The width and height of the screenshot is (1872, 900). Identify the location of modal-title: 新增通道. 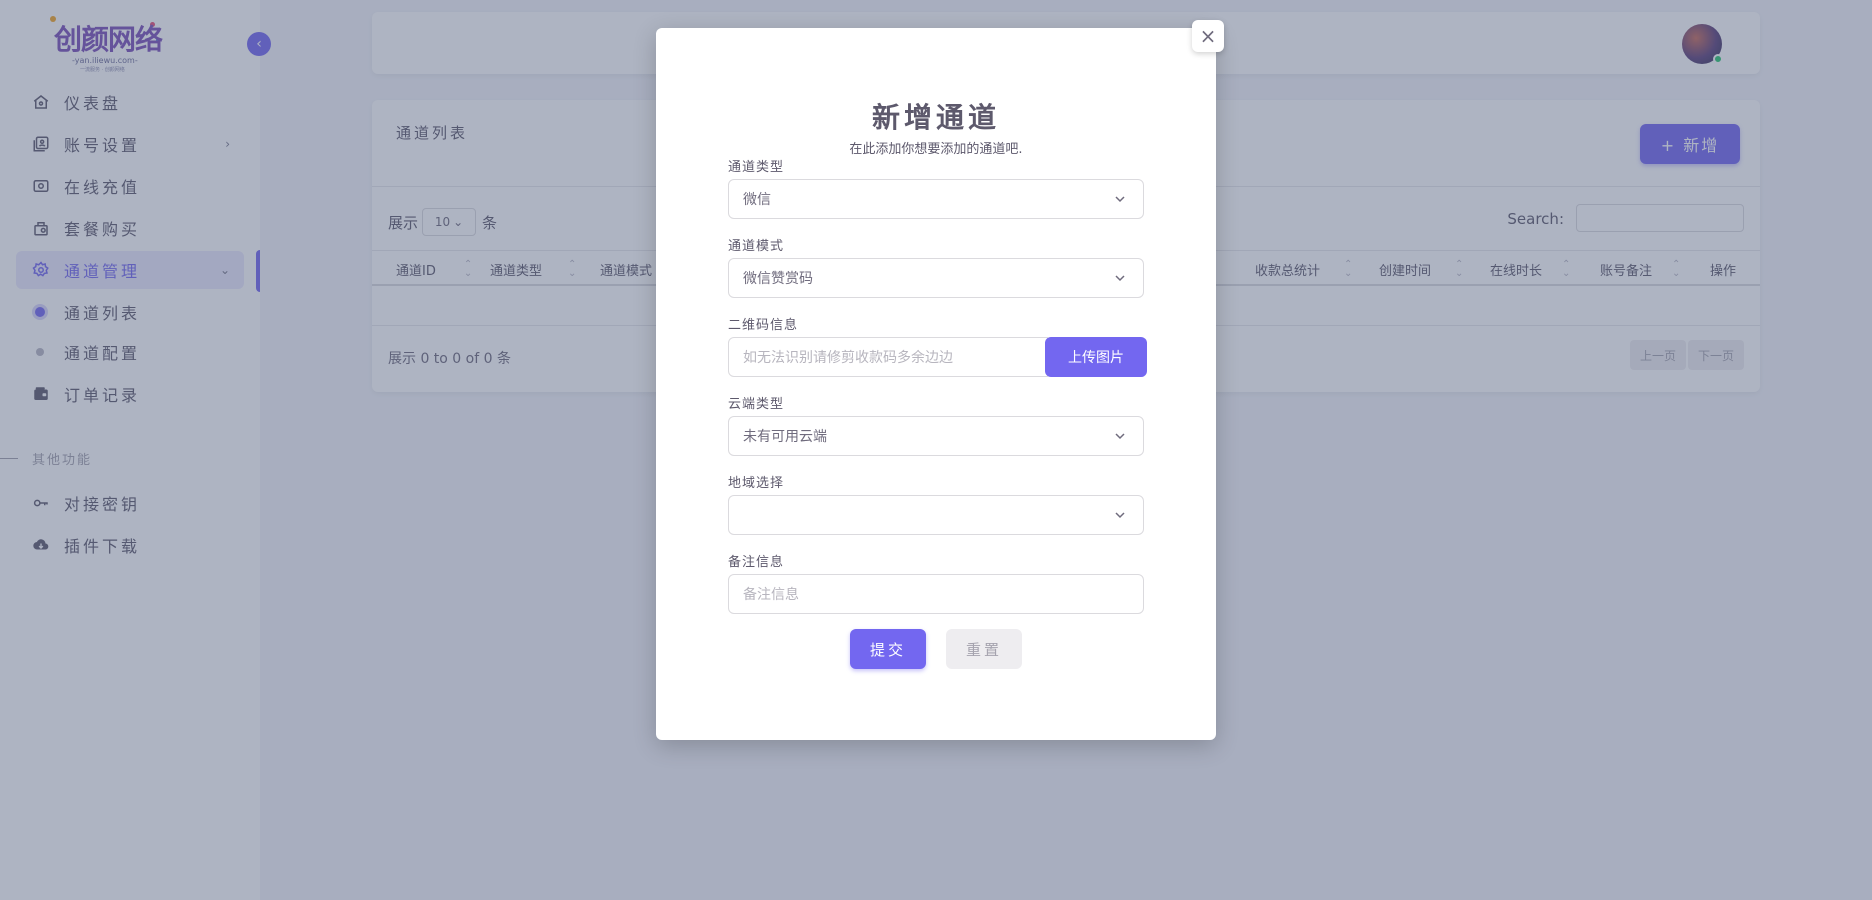
(935, 117).